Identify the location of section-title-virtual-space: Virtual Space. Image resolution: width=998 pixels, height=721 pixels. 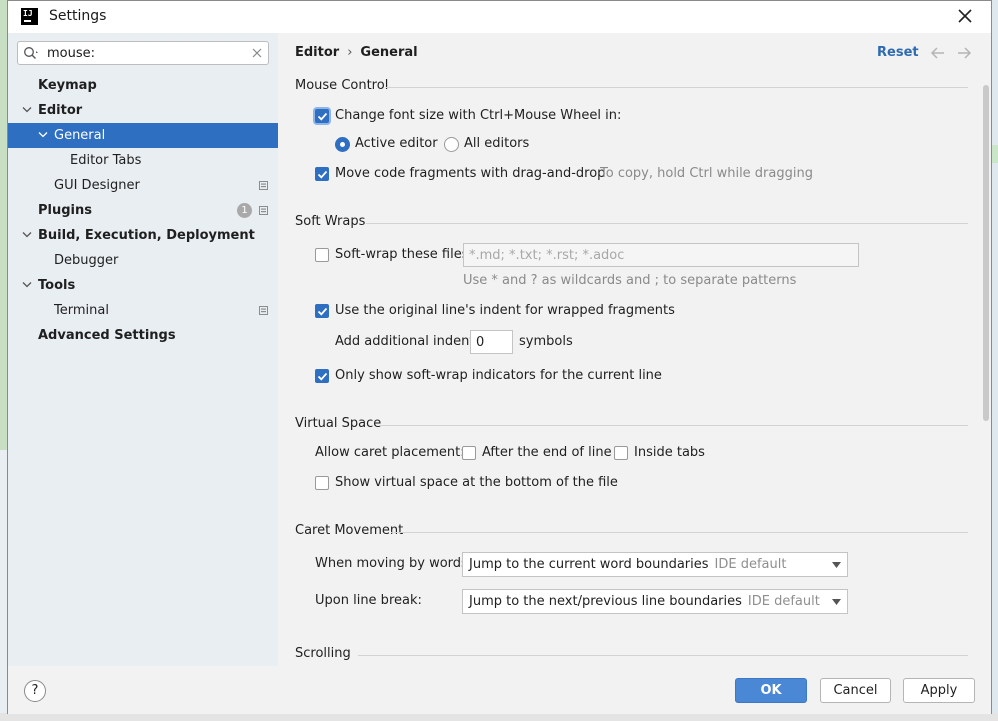
(338, 423).